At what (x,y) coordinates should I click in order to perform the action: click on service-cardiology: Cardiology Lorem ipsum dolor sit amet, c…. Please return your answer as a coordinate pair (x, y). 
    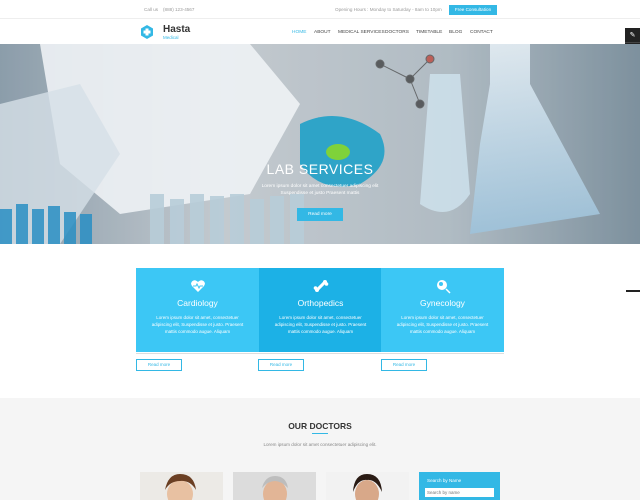
    Looking at the image, I should click on (197, 310).